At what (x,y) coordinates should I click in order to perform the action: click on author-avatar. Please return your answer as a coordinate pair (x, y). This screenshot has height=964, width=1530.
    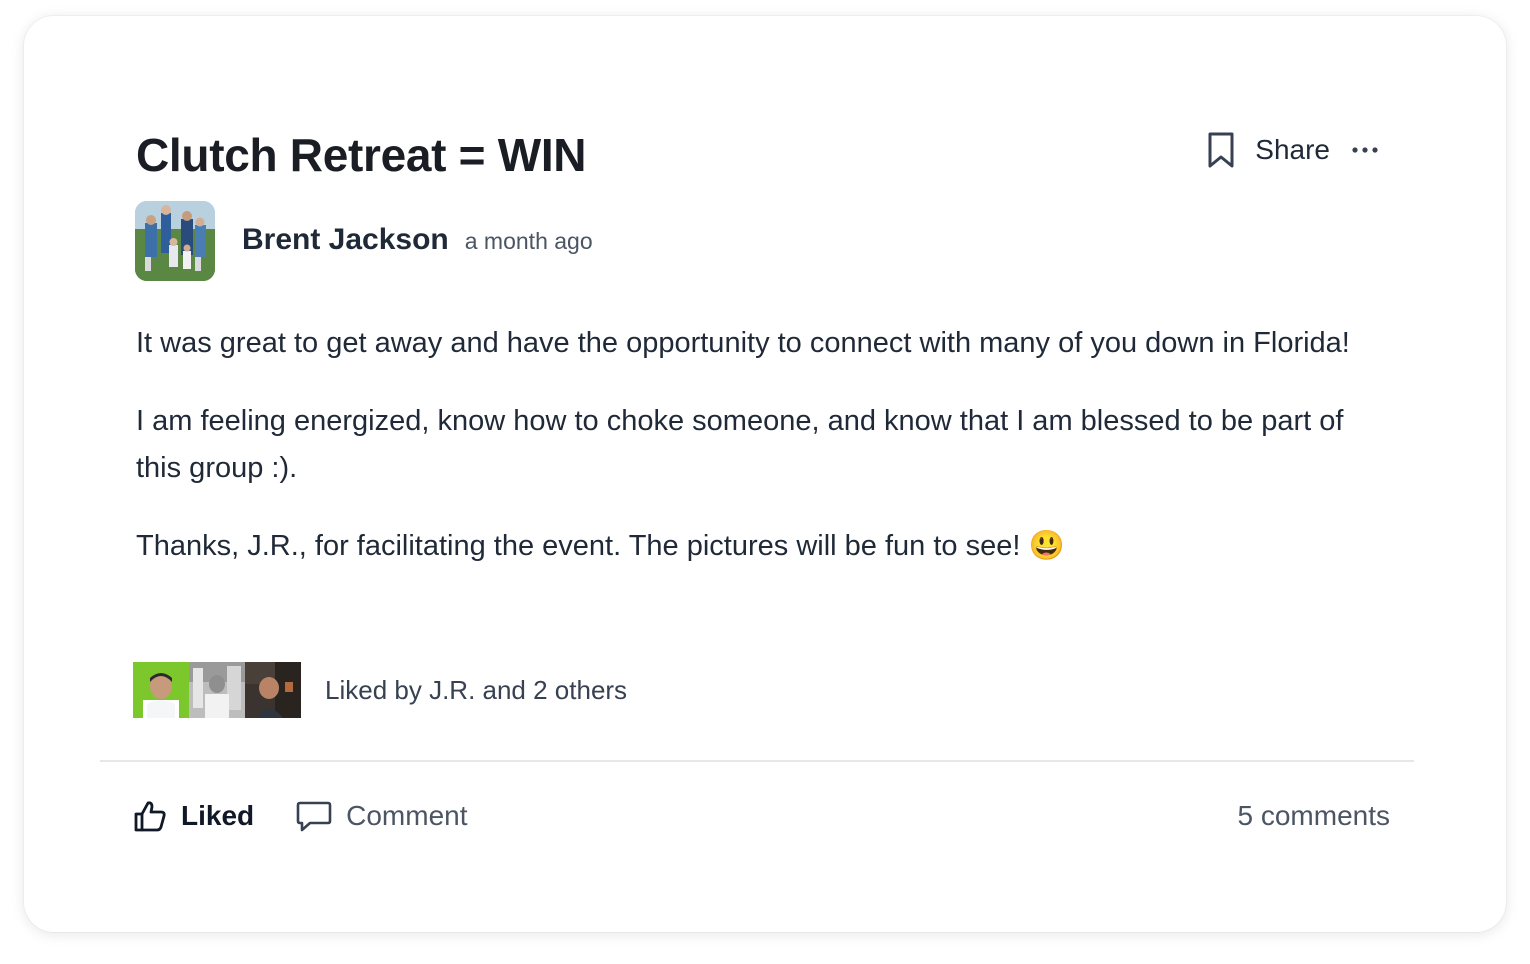
    Looking at the image, I should click on (175, 241).